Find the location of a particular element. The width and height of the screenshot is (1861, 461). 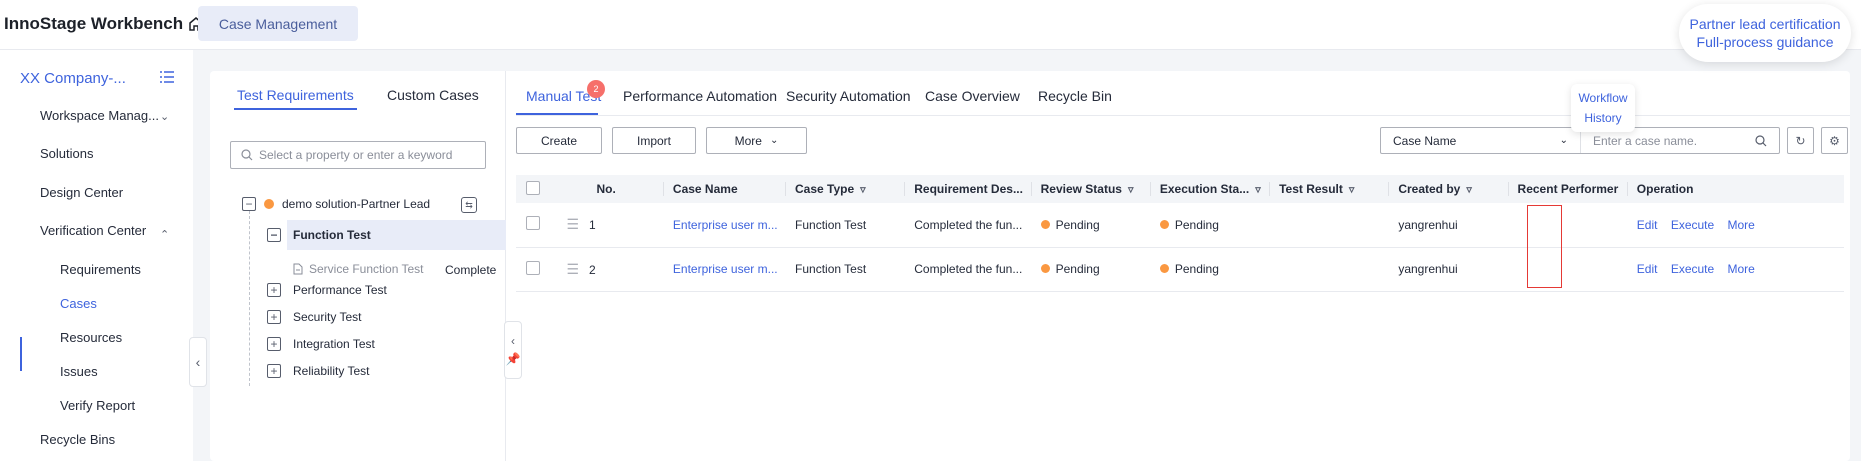

row-number: 1 is located at coordinates (592, 225).